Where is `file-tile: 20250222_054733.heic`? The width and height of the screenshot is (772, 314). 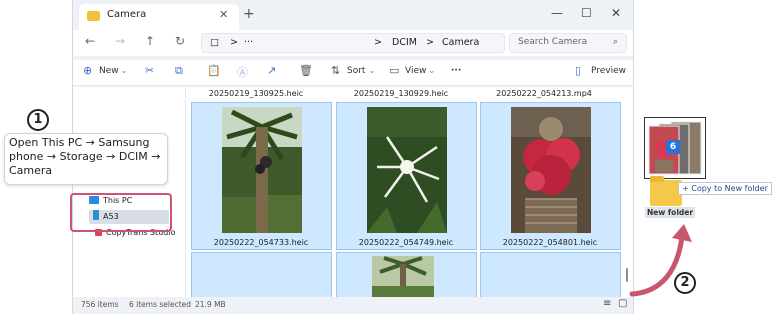
file-tile: 20250222_054733.heic is located at coordinates (261, 176).